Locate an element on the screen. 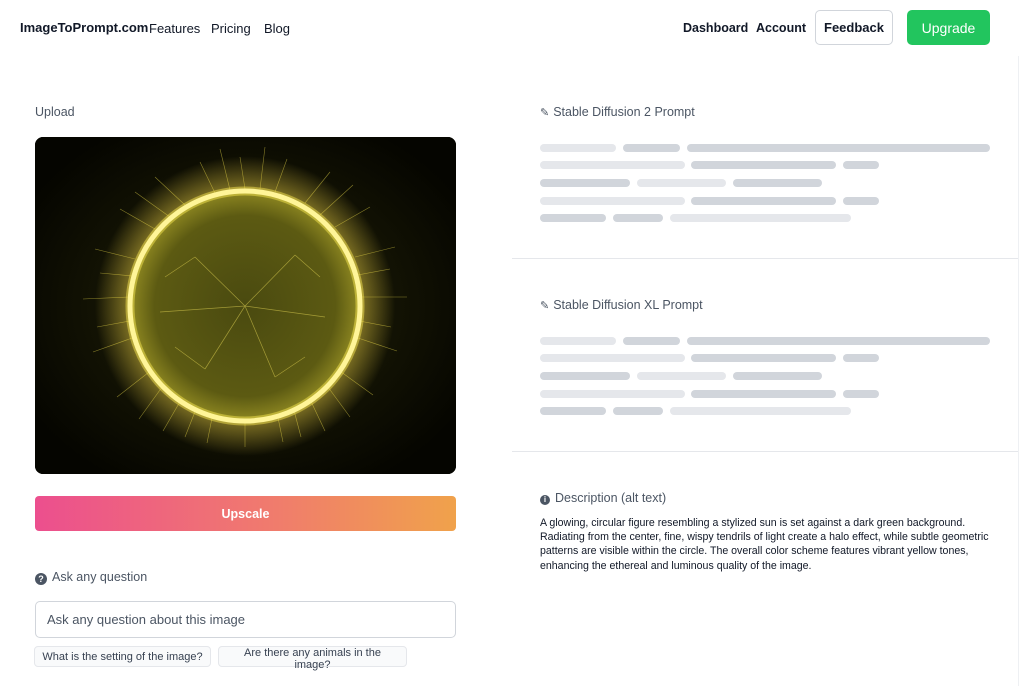  nav-pricing: Pricing is located at coordinates (231, 28).